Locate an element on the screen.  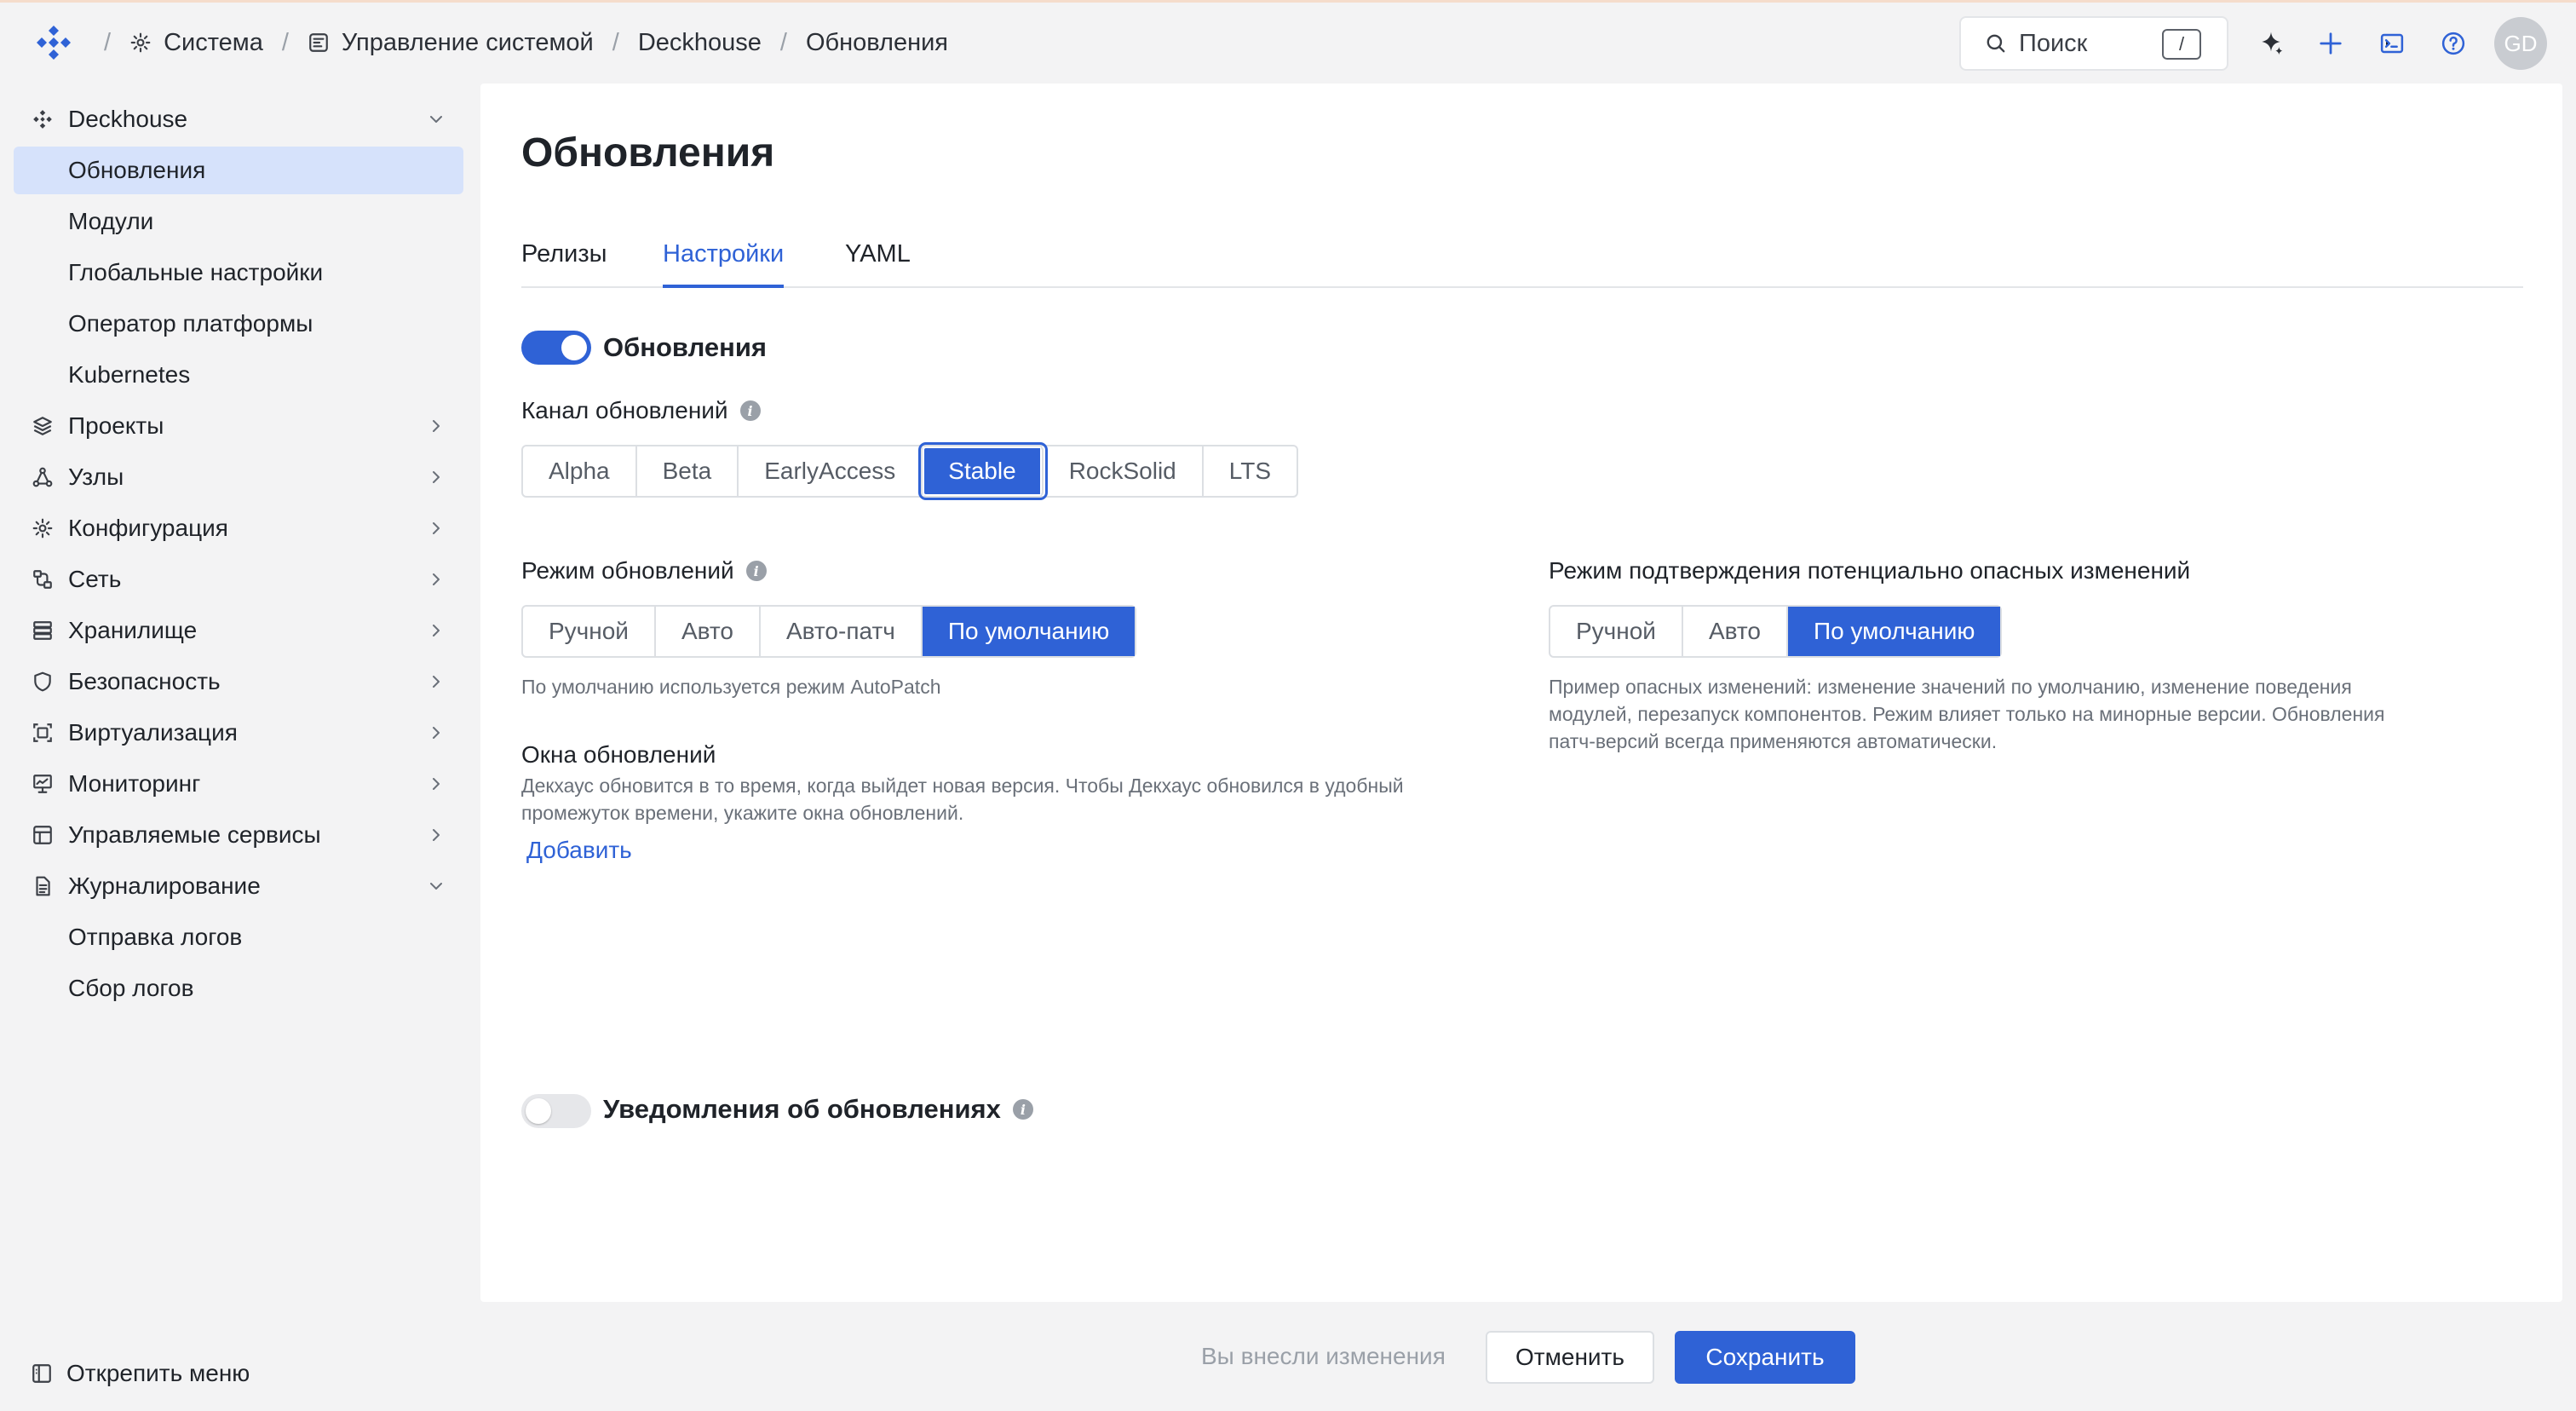
sidebar-item-configuration: Конфигурация is located at coordinates (239, 528).